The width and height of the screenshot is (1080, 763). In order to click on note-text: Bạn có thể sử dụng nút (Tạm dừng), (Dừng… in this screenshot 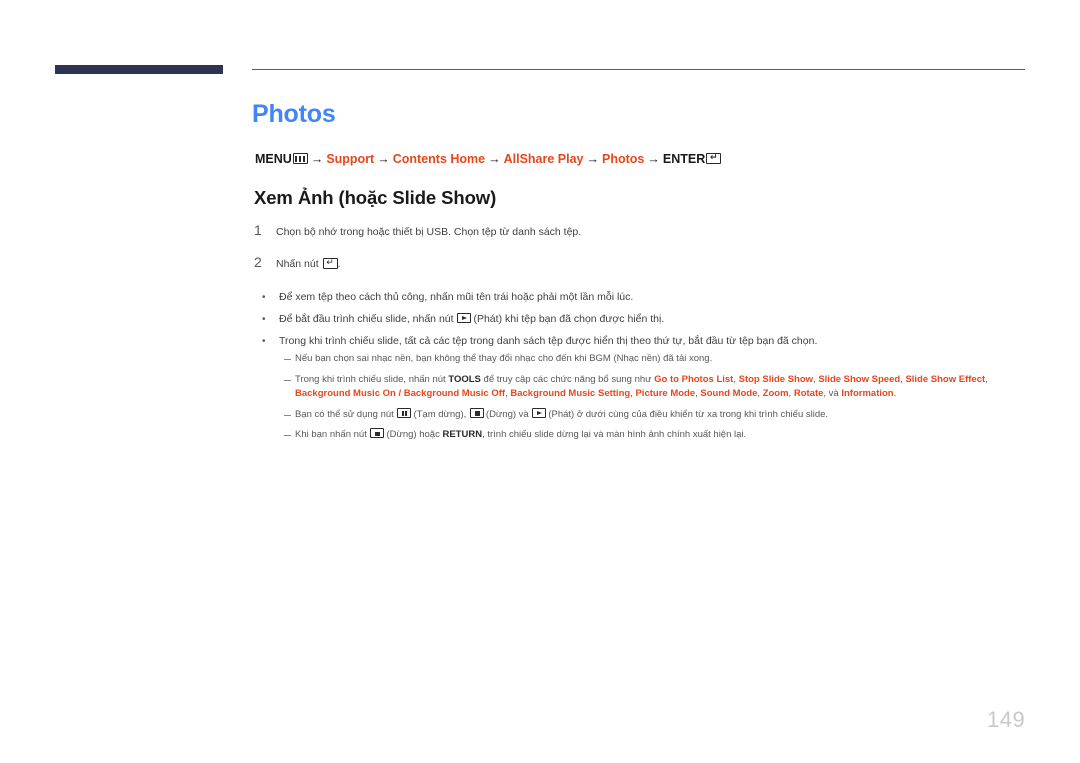, I will do `click(562, 415)`.